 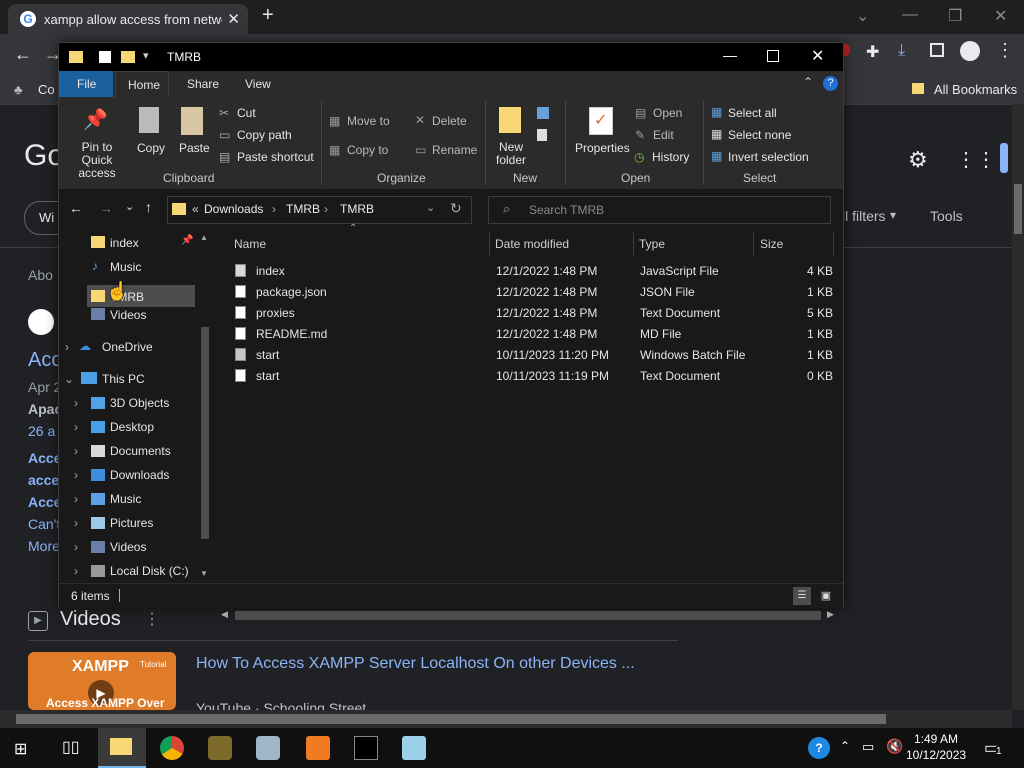 What do you see at coordinates (970, 51) in the screenshot?
I see `profile-avatar-icon` at bounding box center [970, 51].